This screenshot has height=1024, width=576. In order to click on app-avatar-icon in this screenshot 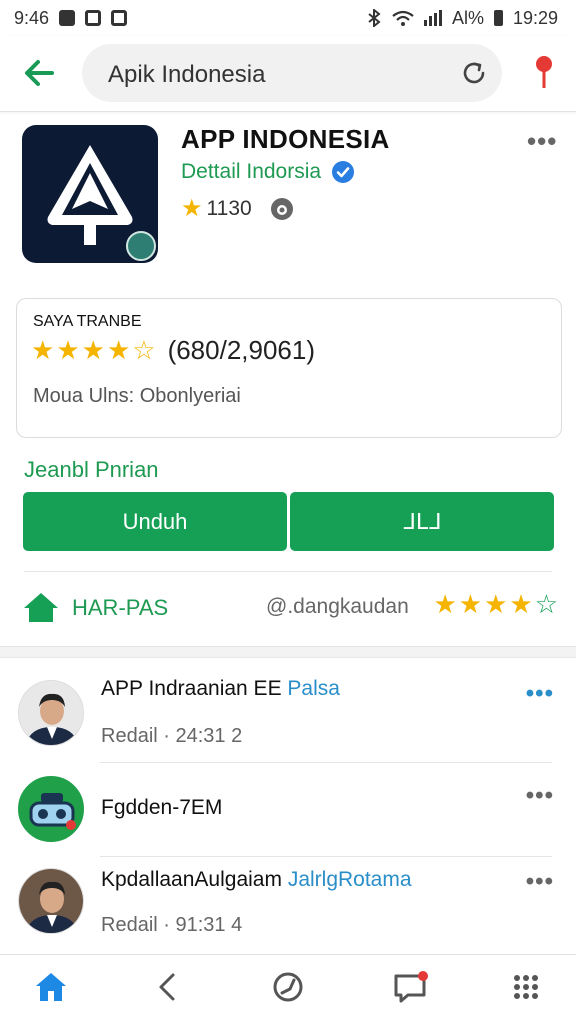, I will do `click(51, 809)`.